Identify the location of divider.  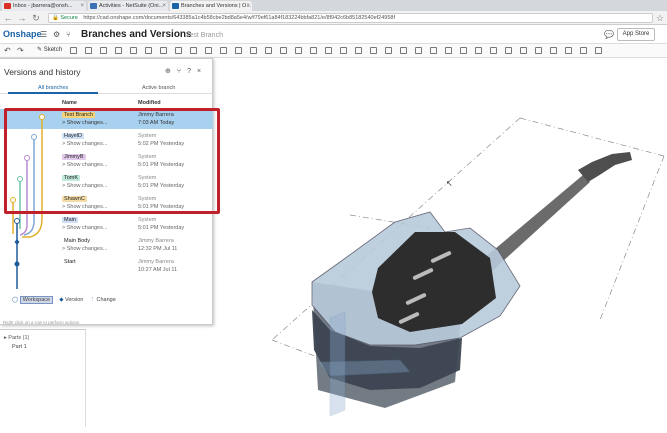
(43, 329).